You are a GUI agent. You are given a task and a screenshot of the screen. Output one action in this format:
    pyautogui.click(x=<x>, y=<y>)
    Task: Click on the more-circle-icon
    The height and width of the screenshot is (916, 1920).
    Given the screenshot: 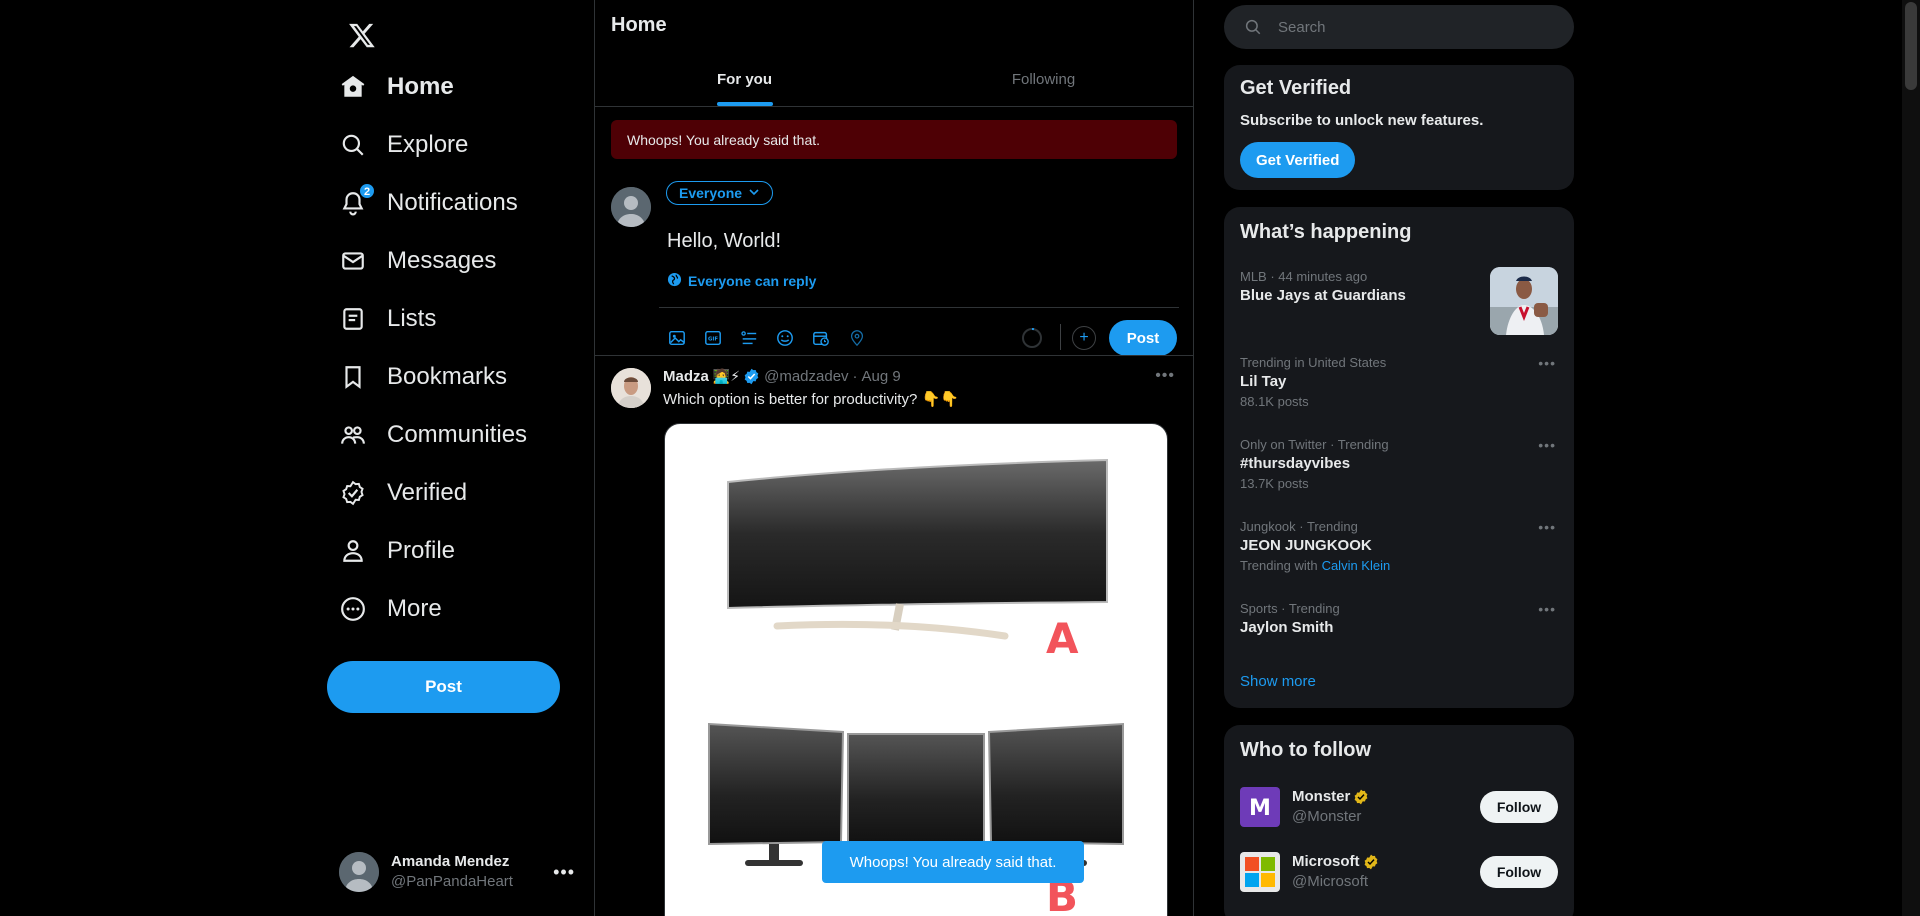 What is the action you would take?
    pyautogui.click(x=353, y=609)
    